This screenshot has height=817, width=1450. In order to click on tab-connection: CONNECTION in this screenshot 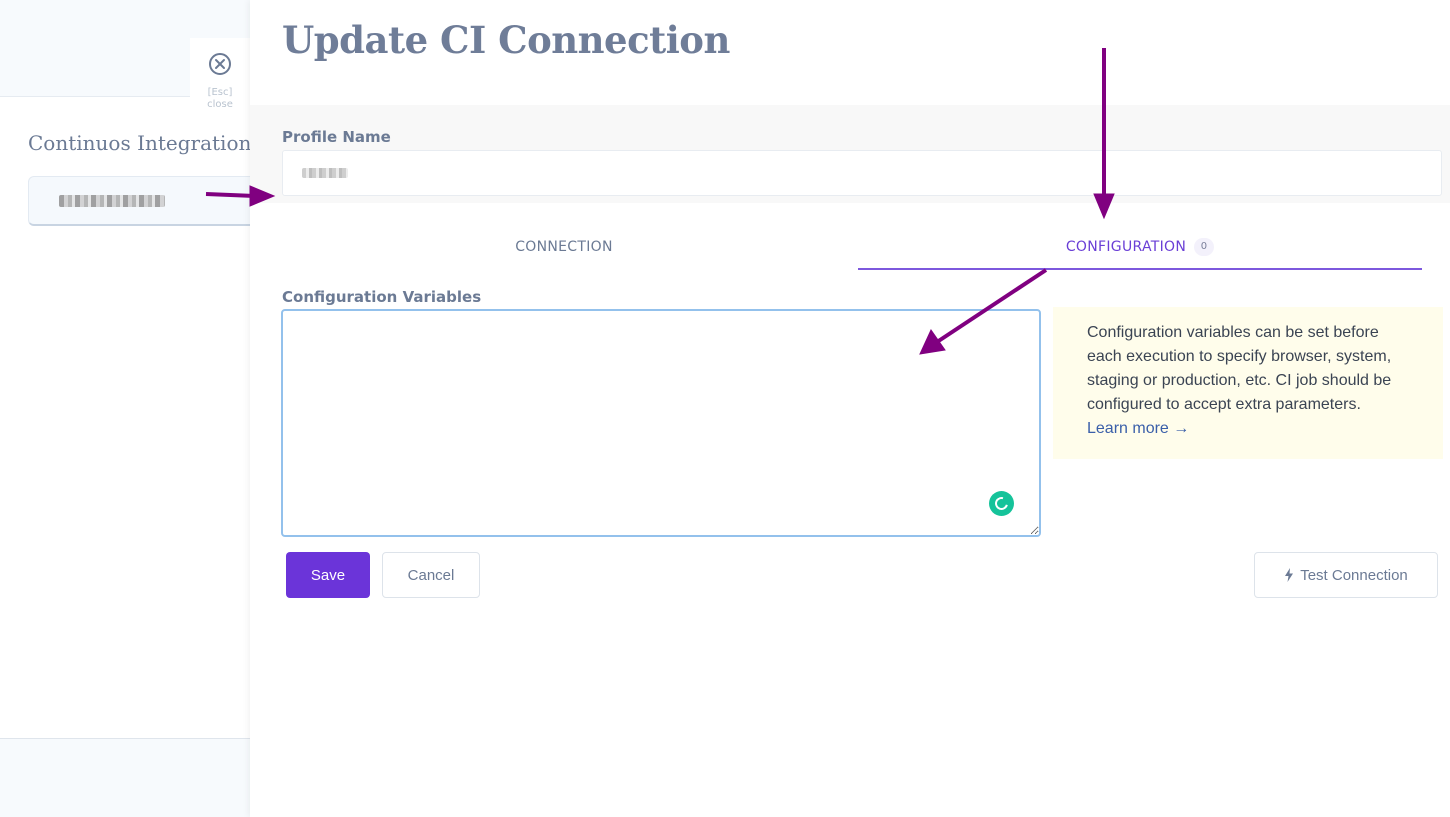, I will do `click(564, 249)`.